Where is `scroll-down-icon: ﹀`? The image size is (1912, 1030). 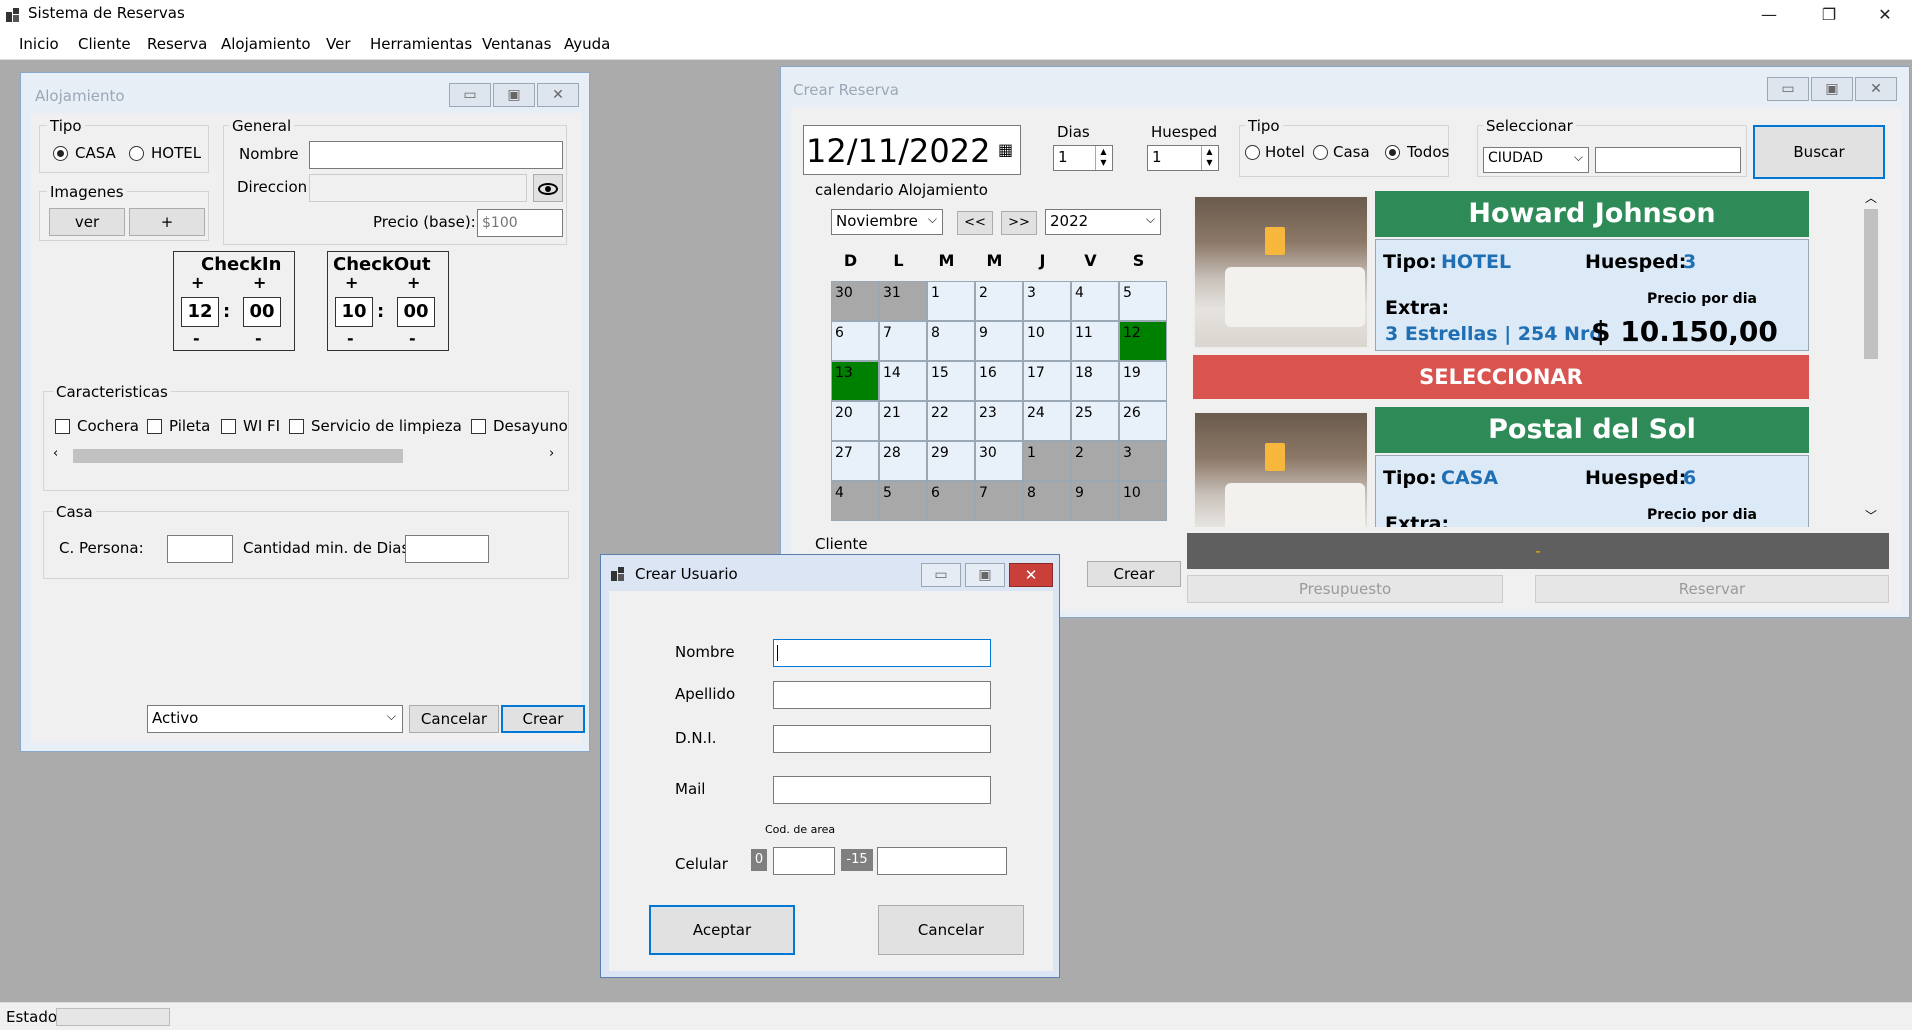 scroll-down-icon: ﹀ is located at coordinates (1871, 515).